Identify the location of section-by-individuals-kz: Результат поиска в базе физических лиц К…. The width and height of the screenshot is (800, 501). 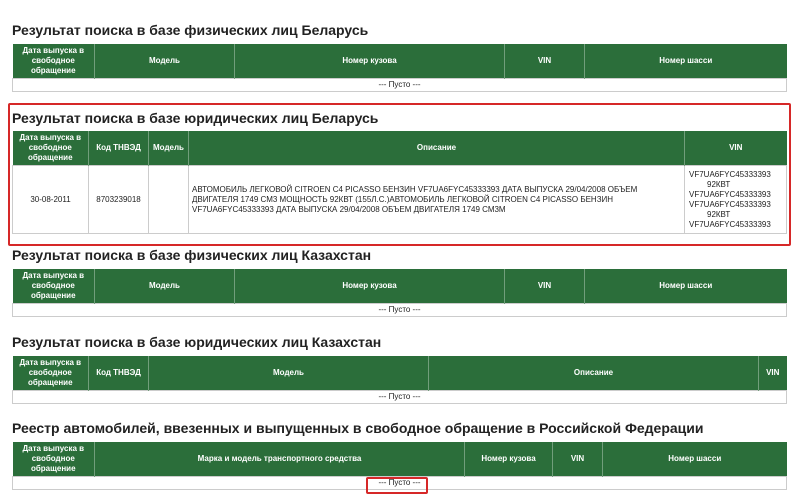
(399, 282).